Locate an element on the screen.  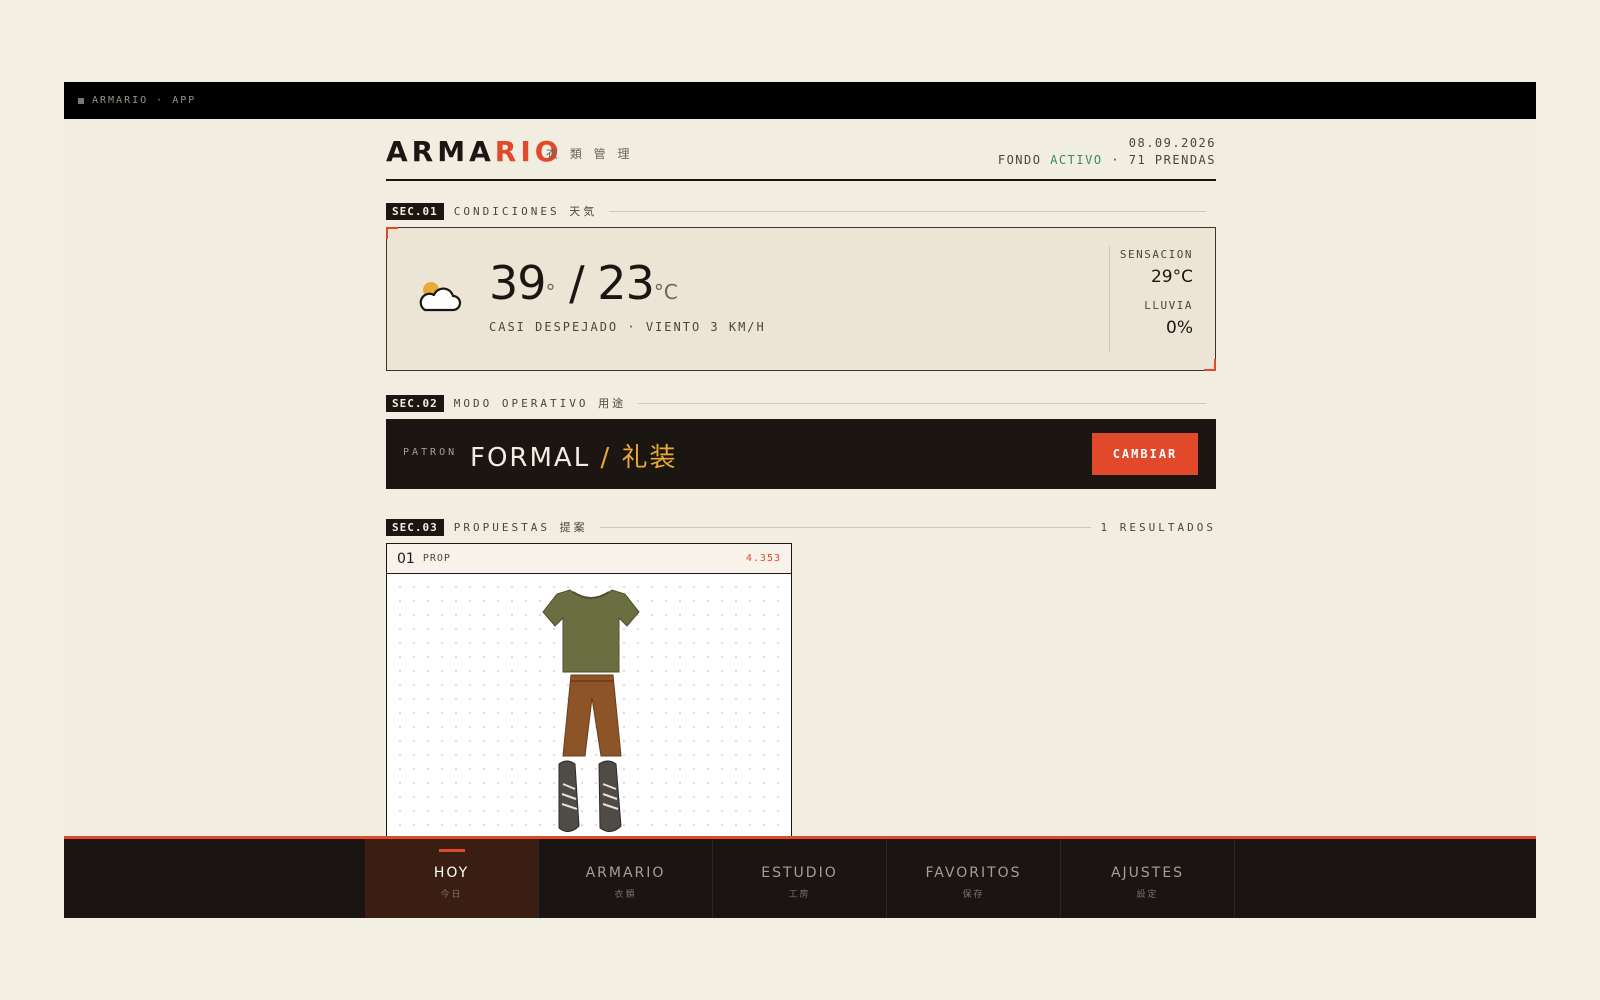
nav-item-hoy: HOY 今日 is located at coordinates (452, 878).